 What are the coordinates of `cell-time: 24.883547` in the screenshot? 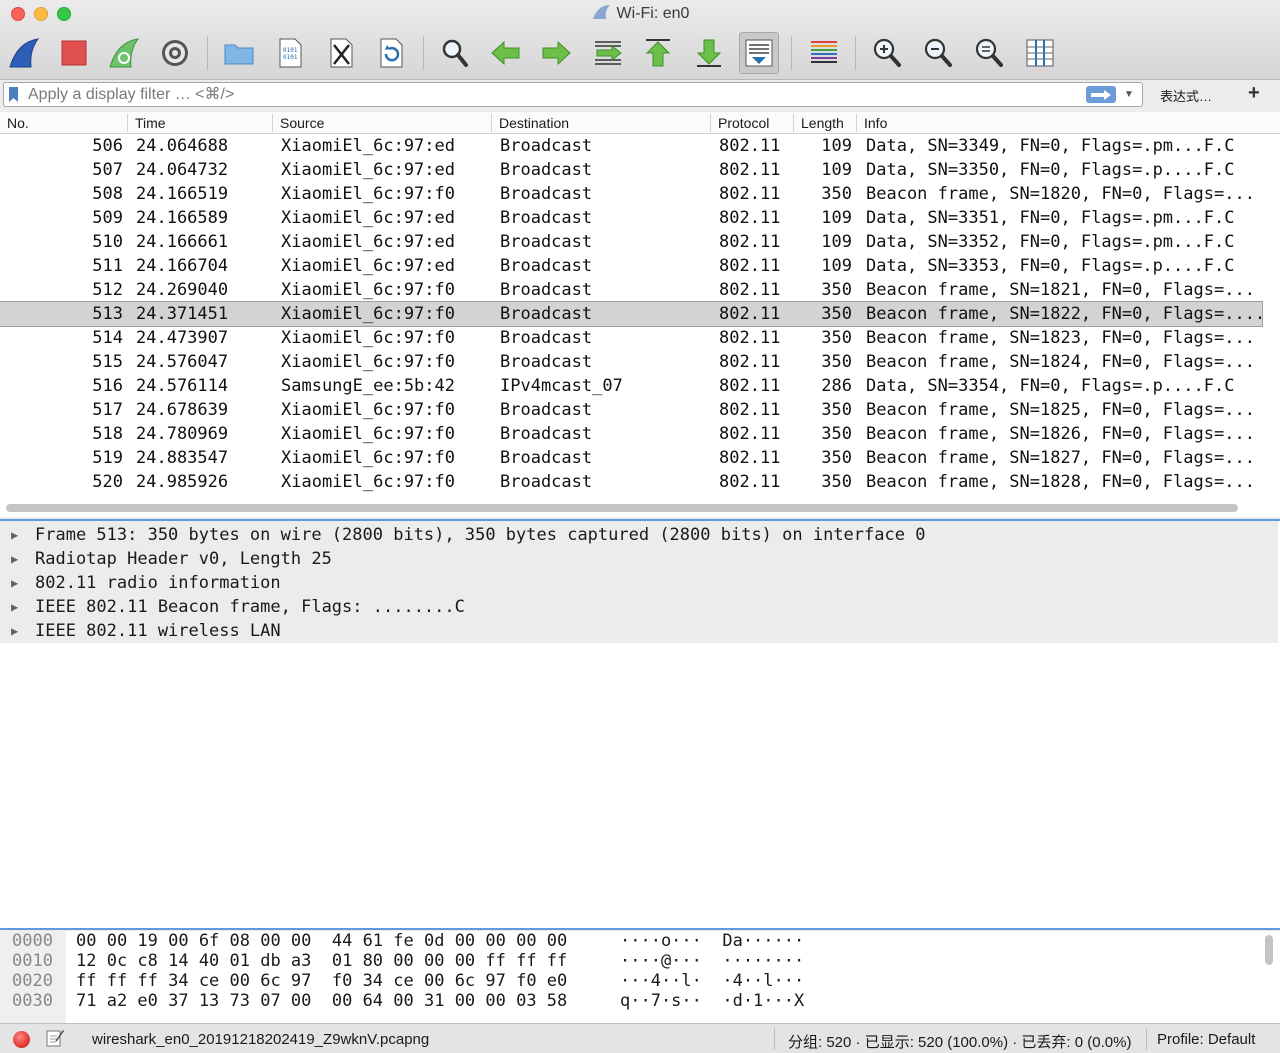 It's located at (182, 458).